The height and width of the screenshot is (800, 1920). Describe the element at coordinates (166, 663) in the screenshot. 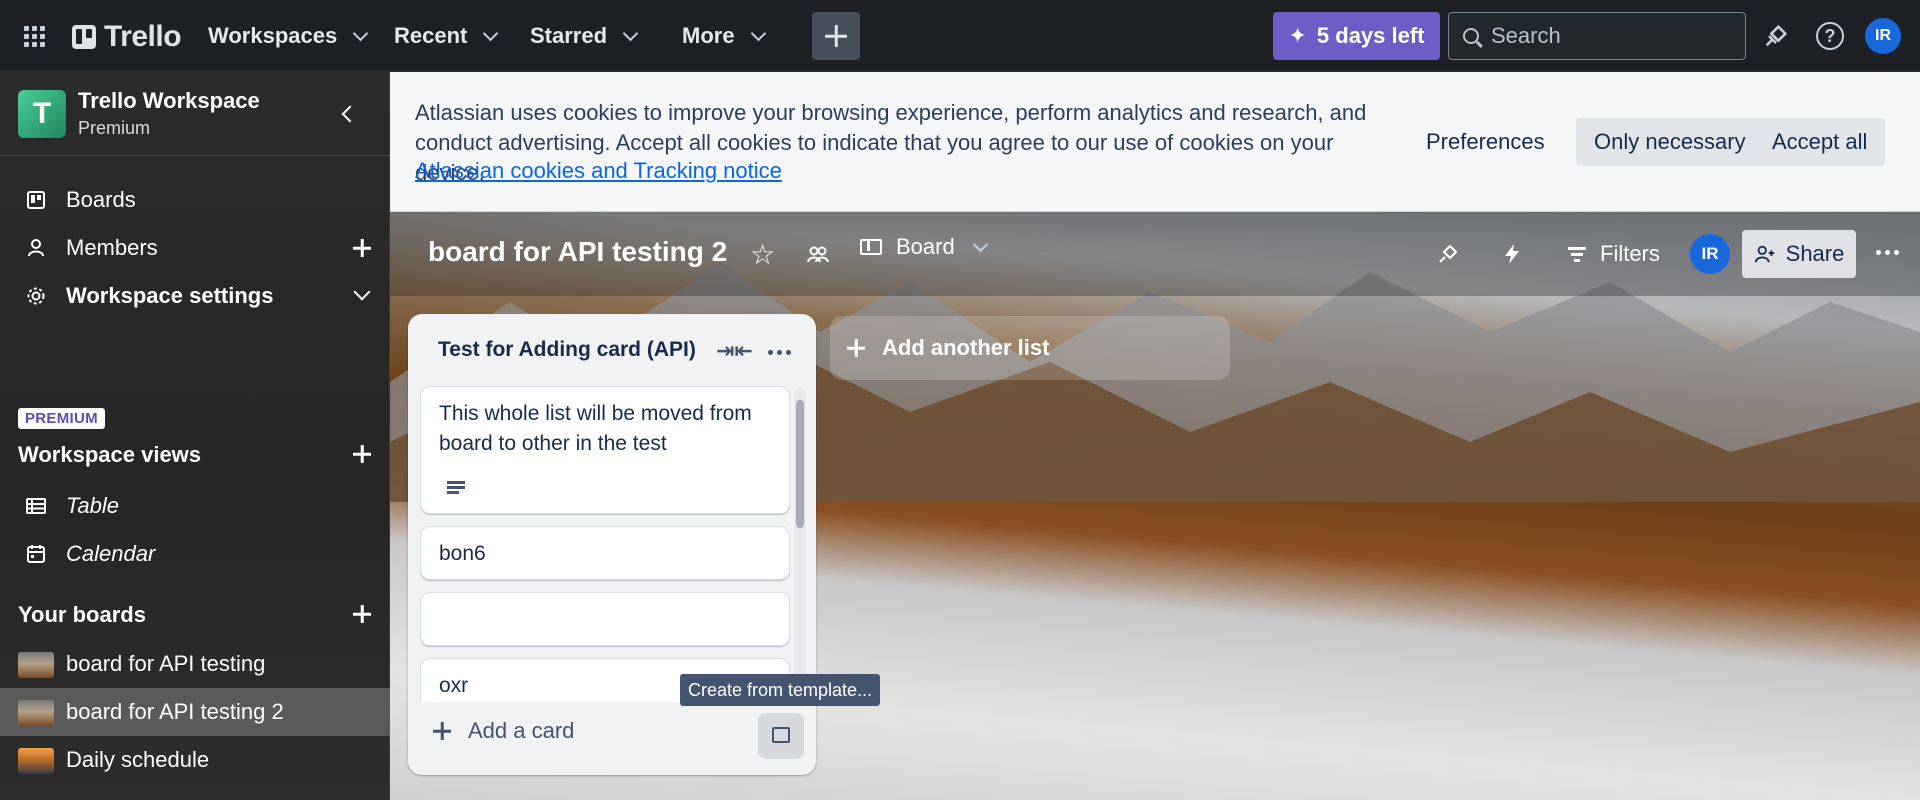

I see `sidebar-board-label: board for API testing` at that location.